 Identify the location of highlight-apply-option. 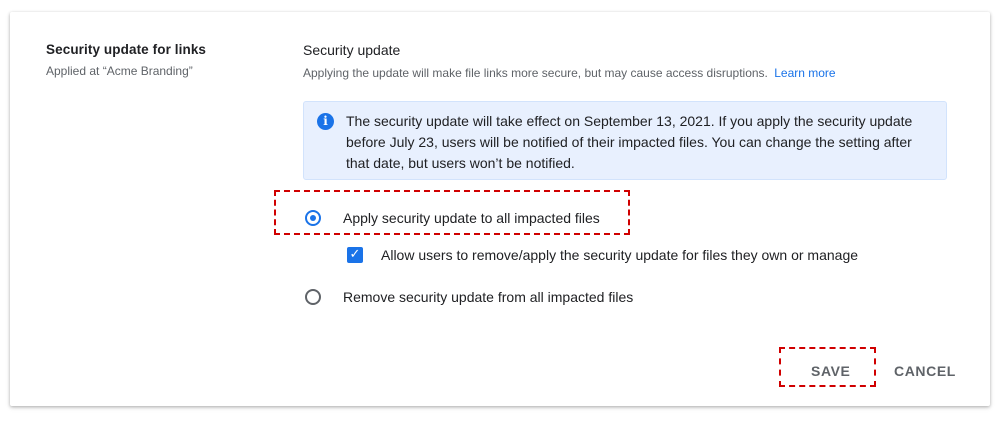
(452, 212).